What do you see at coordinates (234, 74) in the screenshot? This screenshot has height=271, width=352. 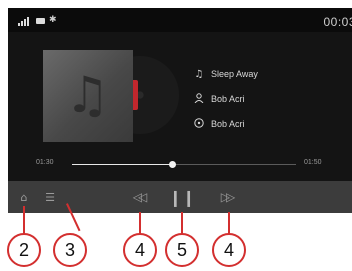 I see `track-title: Sleep Away` at bounding box center [234, 74].